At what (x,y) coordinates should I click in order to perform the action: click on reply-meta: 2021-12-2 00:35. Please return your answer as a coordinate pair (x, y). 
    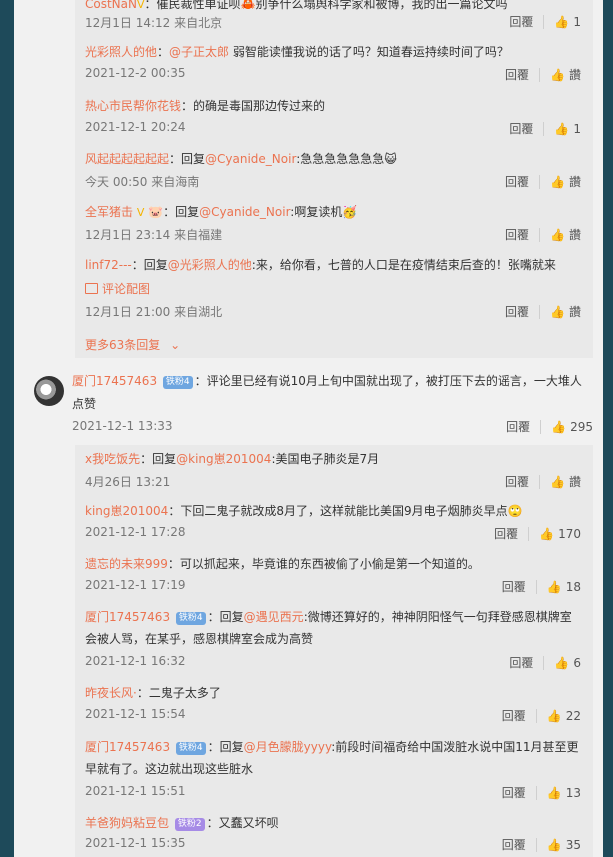
    Looking at the image, I should click on (135, 73).